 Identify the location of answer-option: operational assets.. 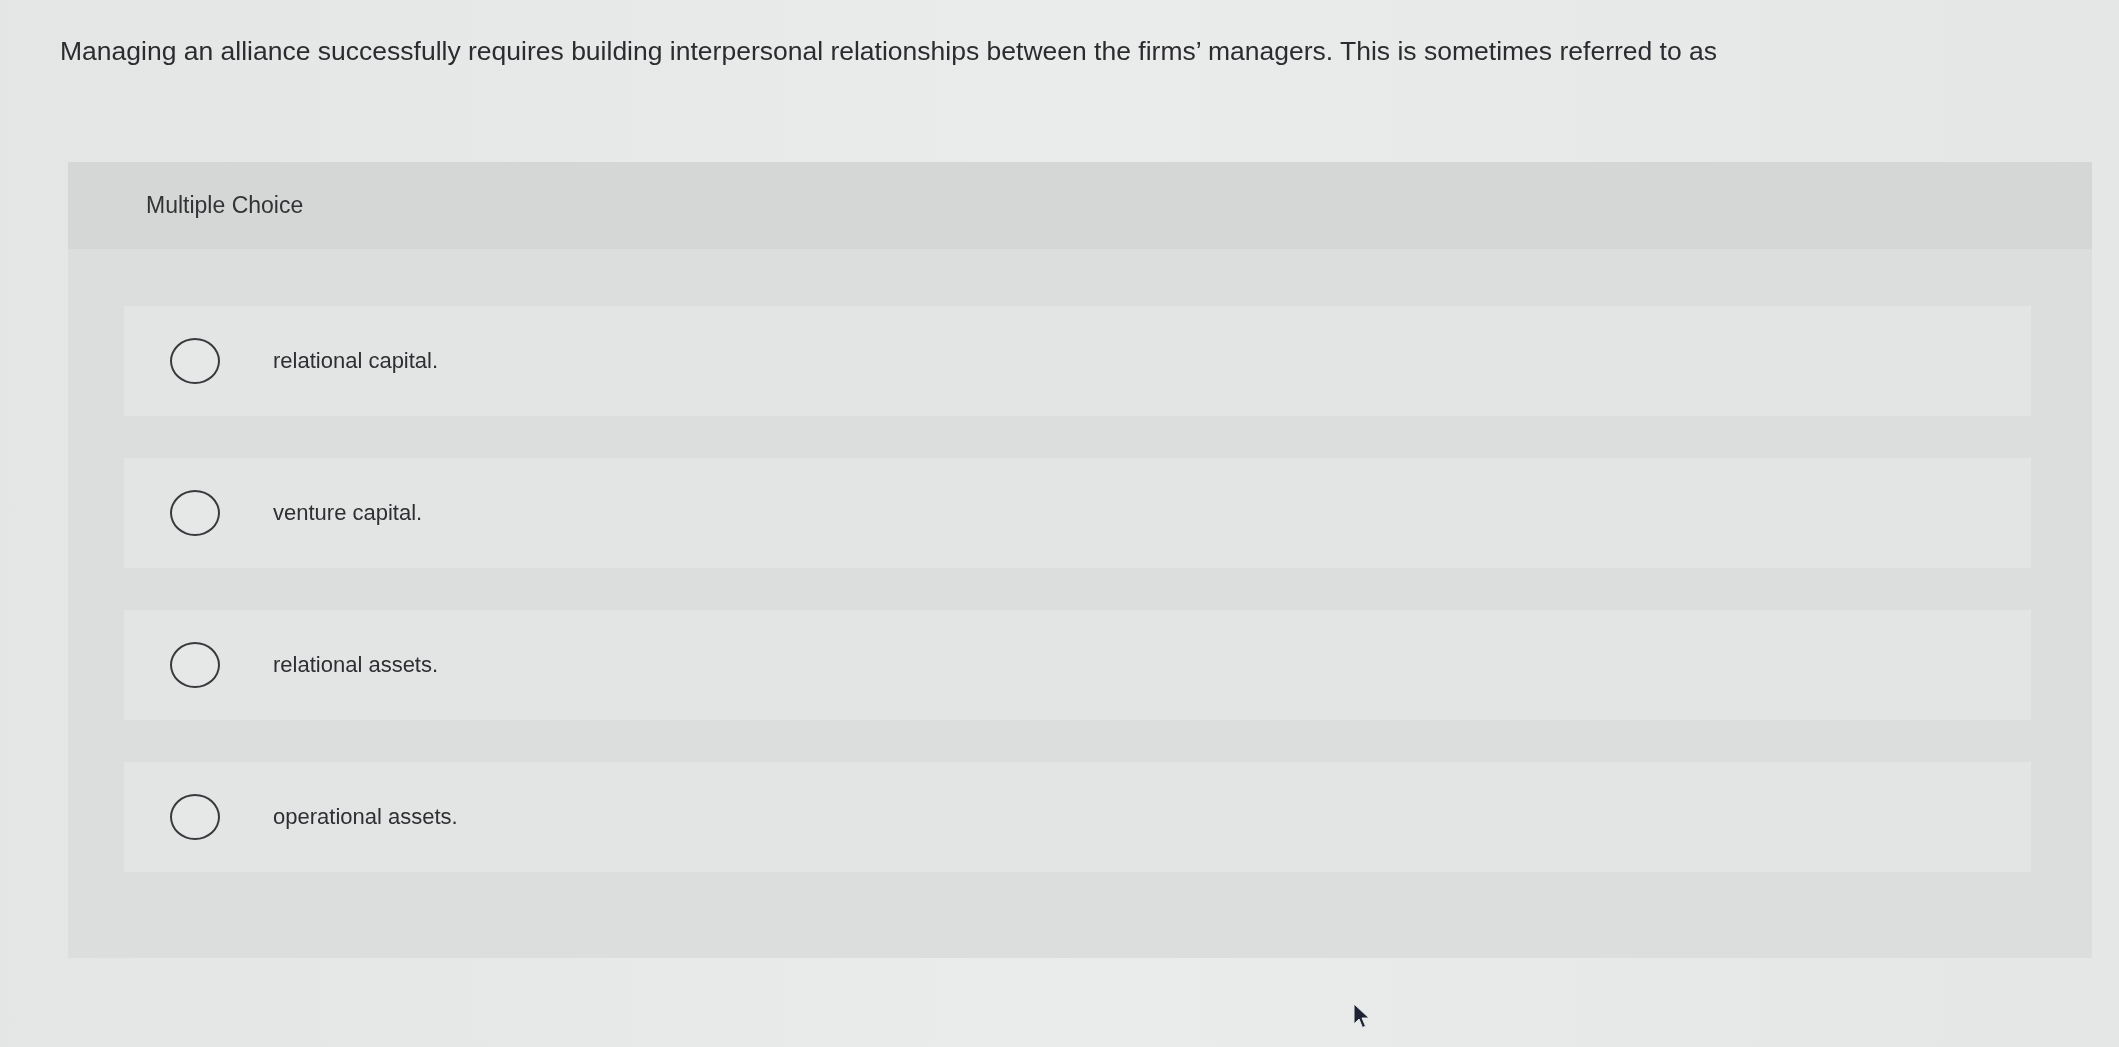
(1077, 817).